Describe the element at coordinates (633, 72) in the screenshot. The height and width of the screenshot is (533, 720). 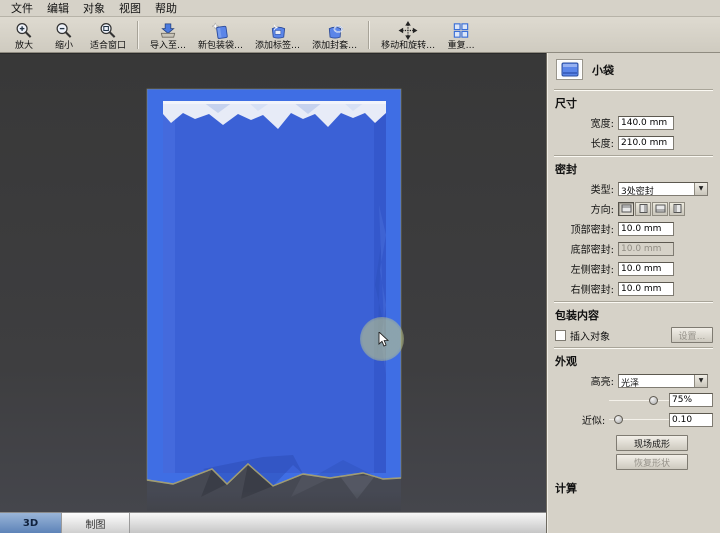
I see `panel-header: 小袋` at that location.